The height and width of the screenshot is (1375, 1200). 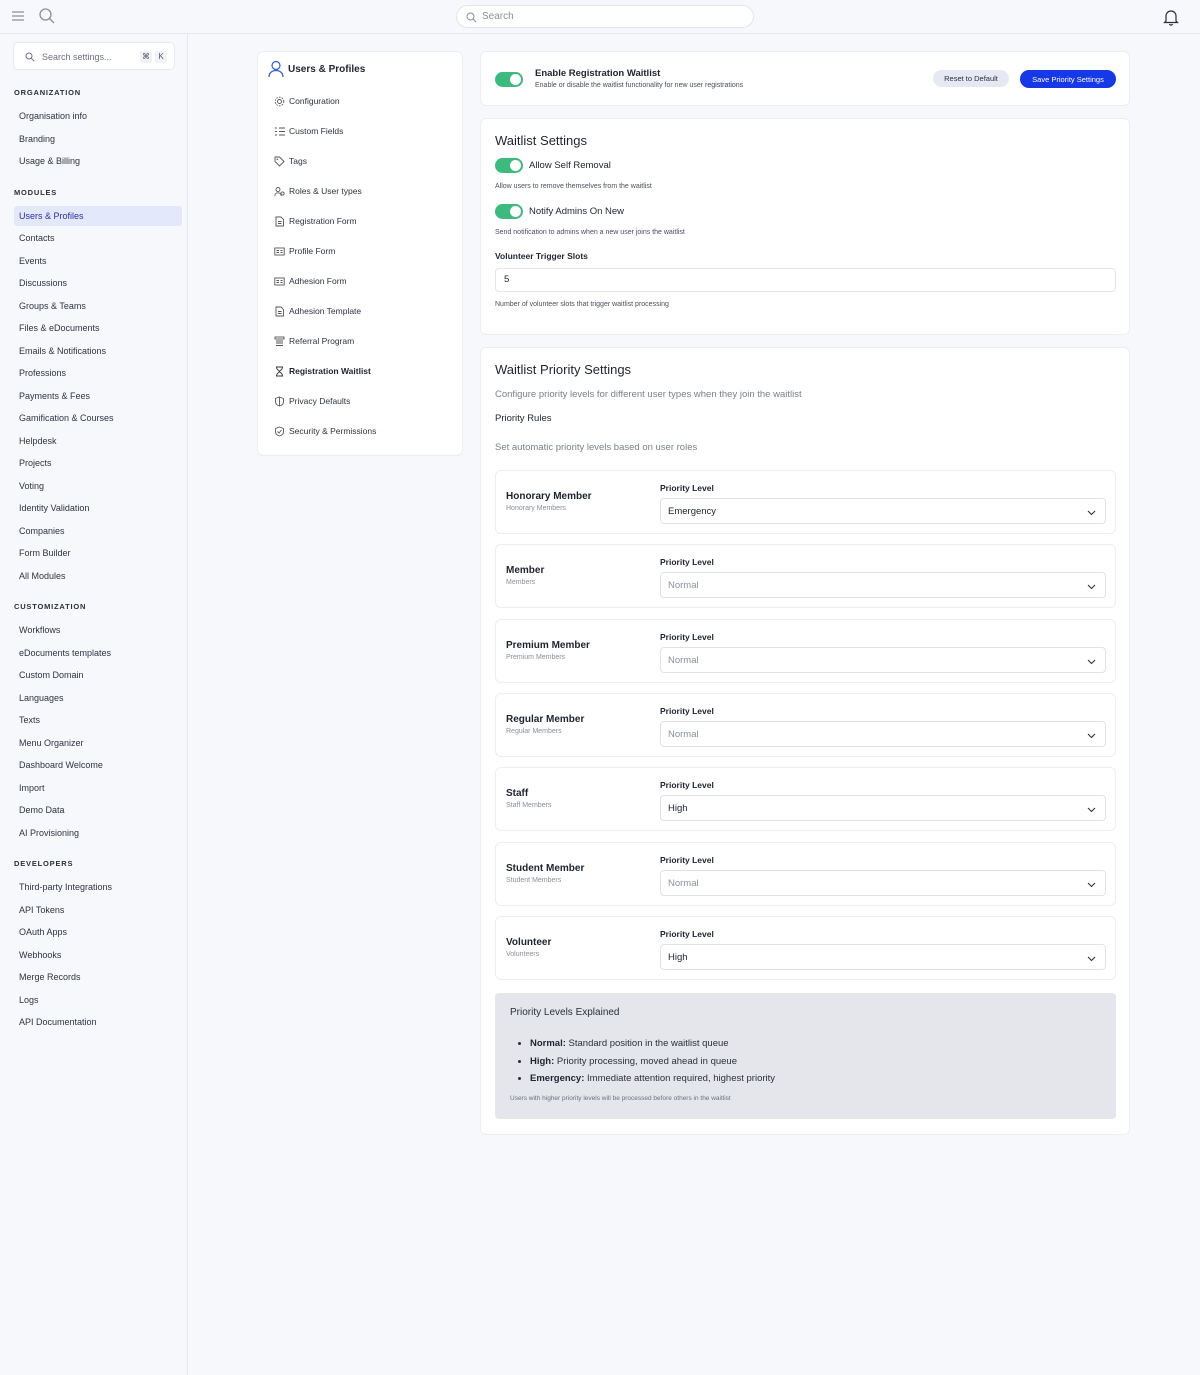 I want to click on sidebar-item-api-tokens: API Tokens, so click(x=98, y=910).